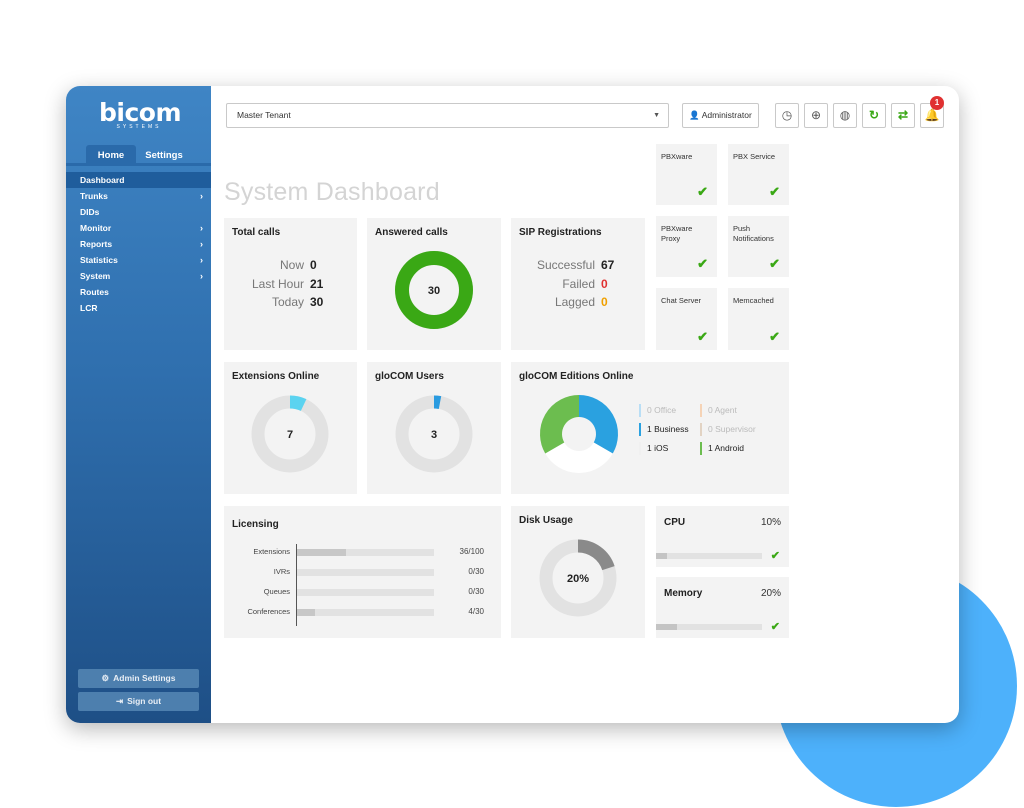 This screenshot has width=1024, height=808. I want to click on admin-settings-button: ⚙ Admin Settings, so click(138, 678).